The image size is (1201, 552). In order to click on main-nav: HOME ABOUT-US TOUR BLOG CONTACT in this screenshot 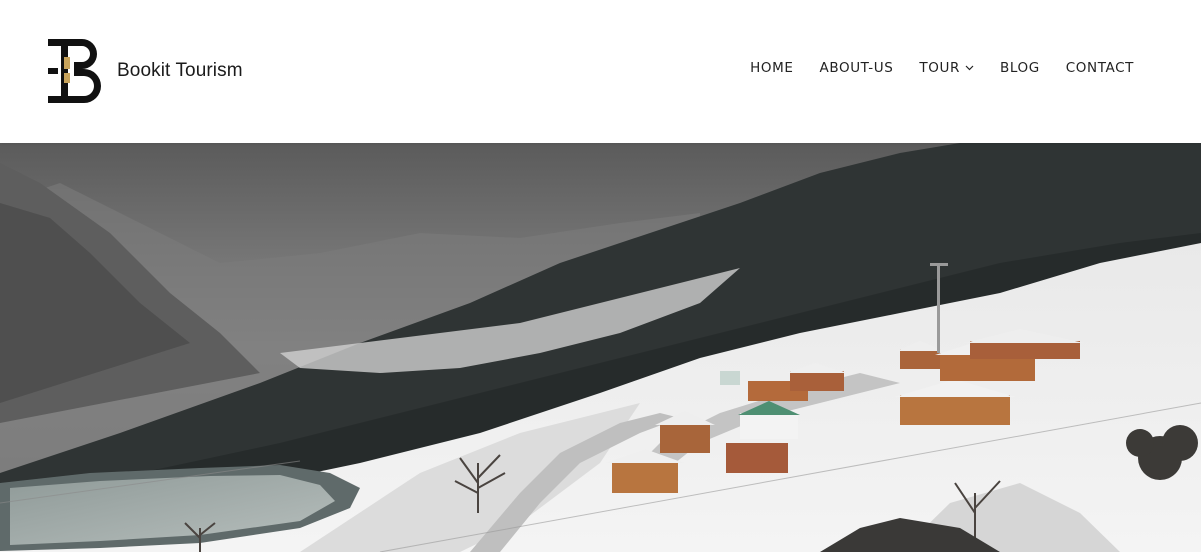, I will do `click(942, 68)`.